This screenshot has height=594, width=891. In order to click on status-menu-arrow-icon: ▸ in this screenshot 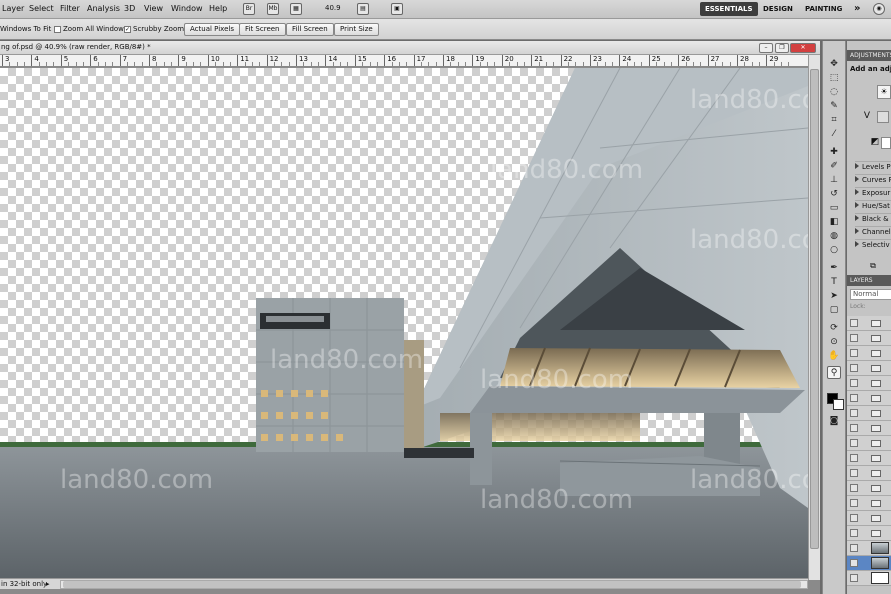, I will do `click(48, 584)`.